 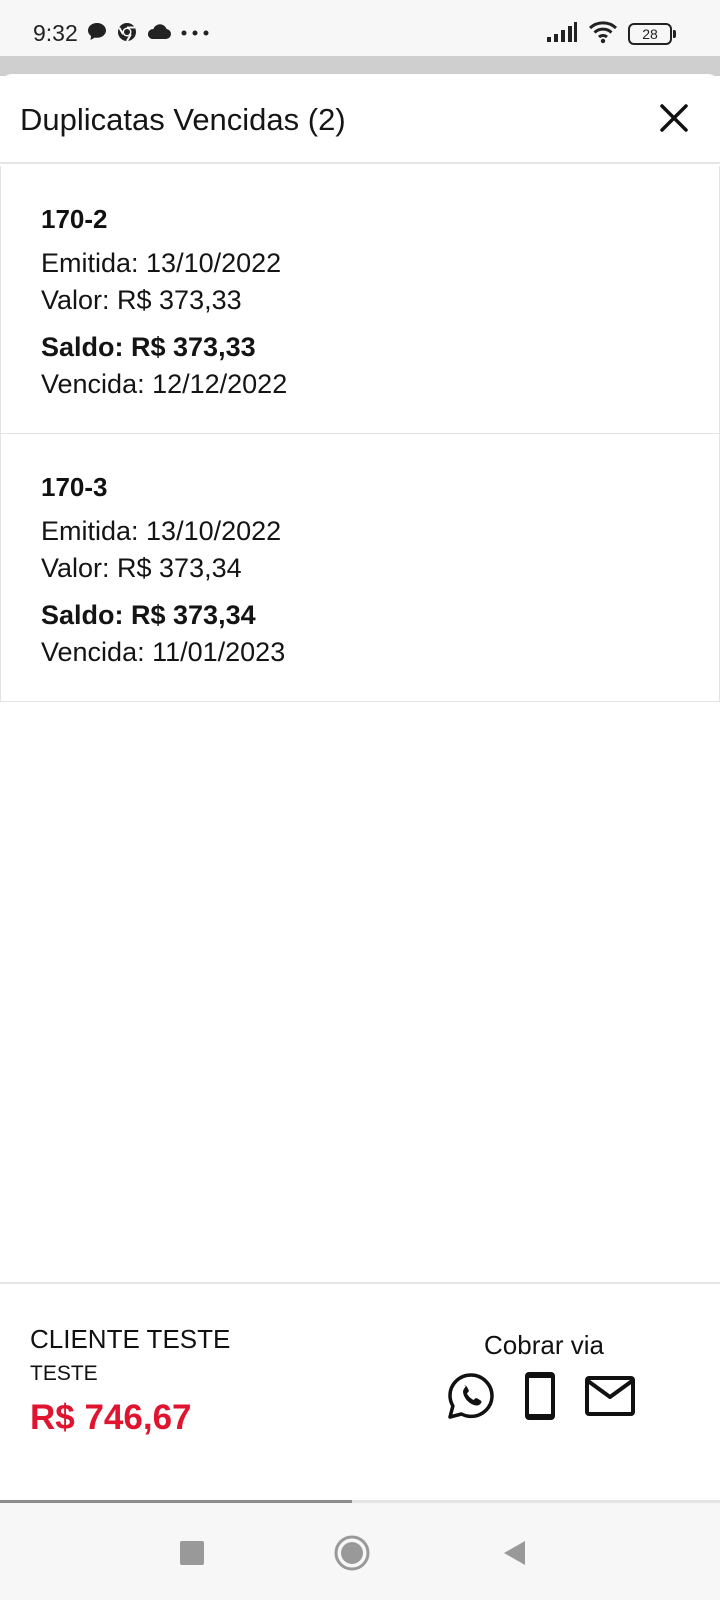 I want to click on status-icons-right: 28, so click(x=611, y=34).